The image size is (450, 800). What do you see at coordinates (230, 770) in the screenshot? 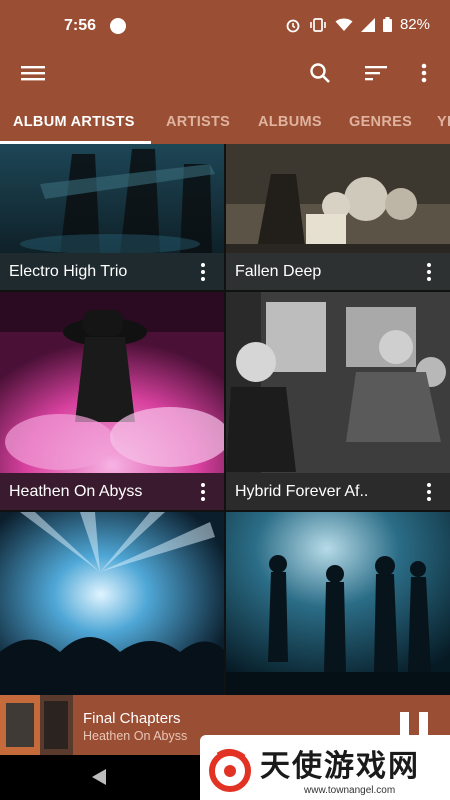
I see `watermark-logo` at bounding box center [230, 770].